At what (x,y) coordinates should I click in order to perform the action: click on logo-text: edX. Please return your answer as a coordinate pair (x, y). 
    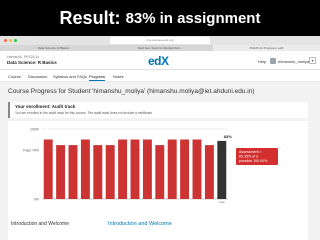
    Looking at the image, I should click on (158, 61).